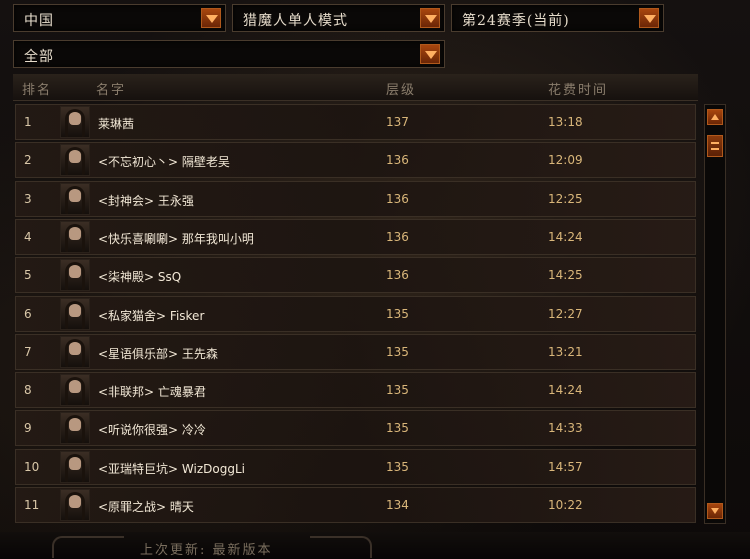 Image resolution: width=750 pixels, height=559 pixels. I want to click on scrollbar, so click(715, 314).